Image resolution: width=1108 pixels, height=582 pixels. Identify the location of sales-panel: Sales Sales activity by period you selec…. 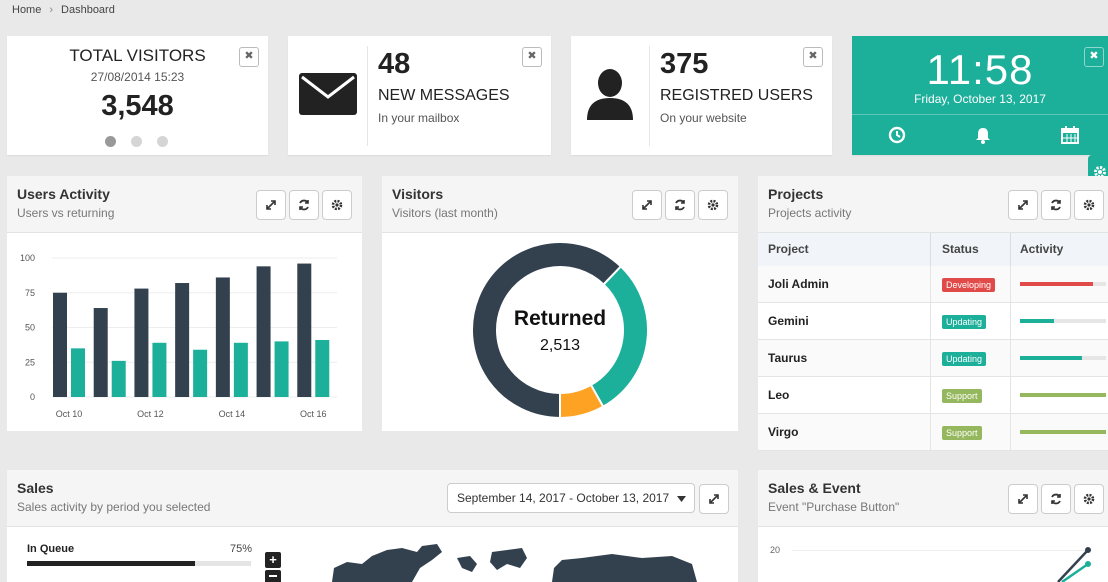
(372, 526).